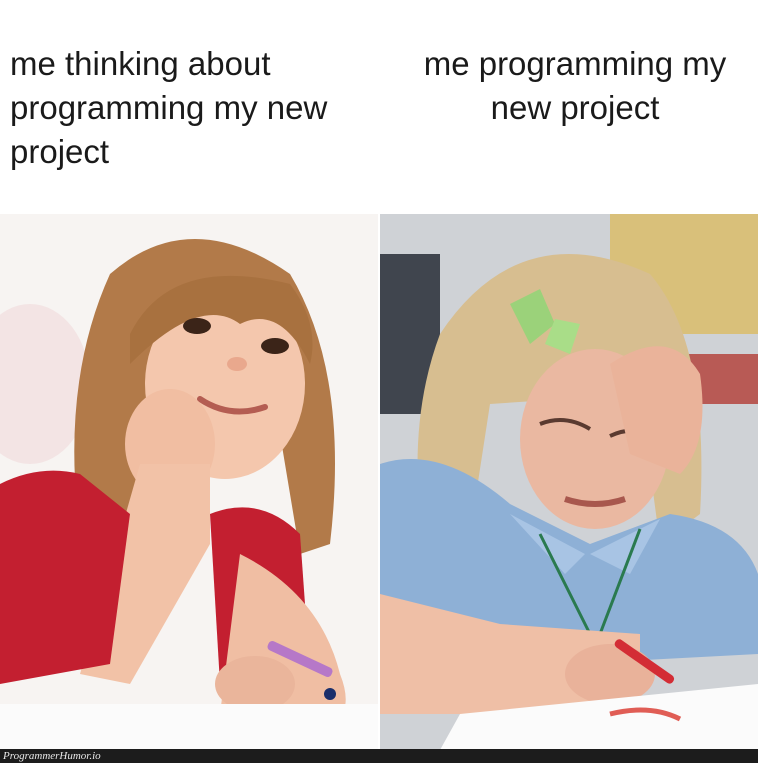 This screenshot has width=758, height=763. What do you see at coordinates (379, 756) in the screenshot?
I see `footer-bar: ProgrammerHumor.io` at bounding box center [379, 756].